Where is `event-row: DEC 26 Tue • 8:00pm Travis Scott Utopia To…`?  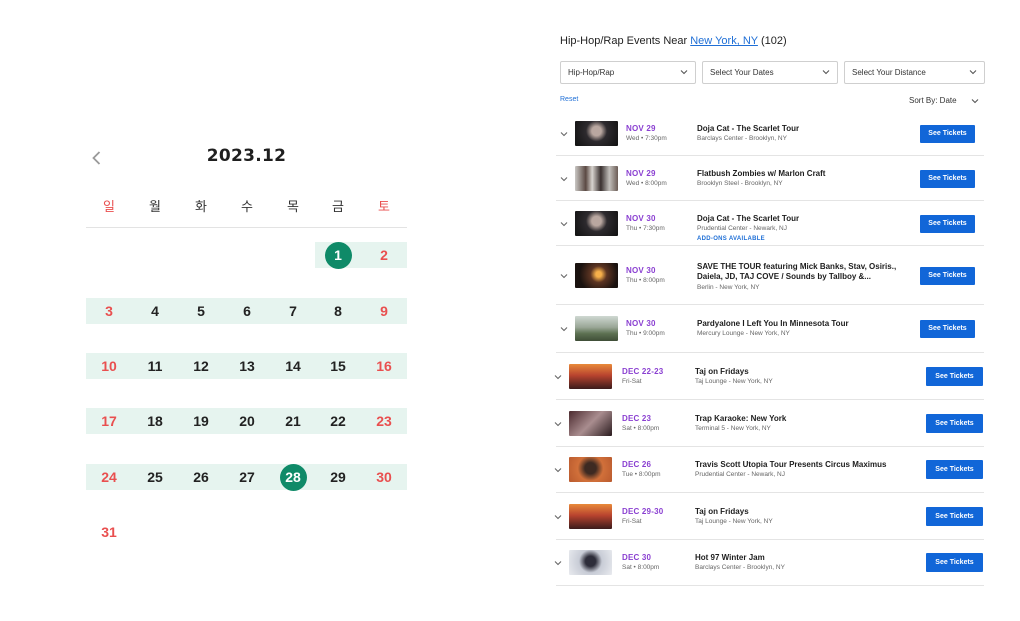 event-row: DEC 26 Tue • 8:00pm Travis Scott Utopia To… is located at coordinates (768, 470).